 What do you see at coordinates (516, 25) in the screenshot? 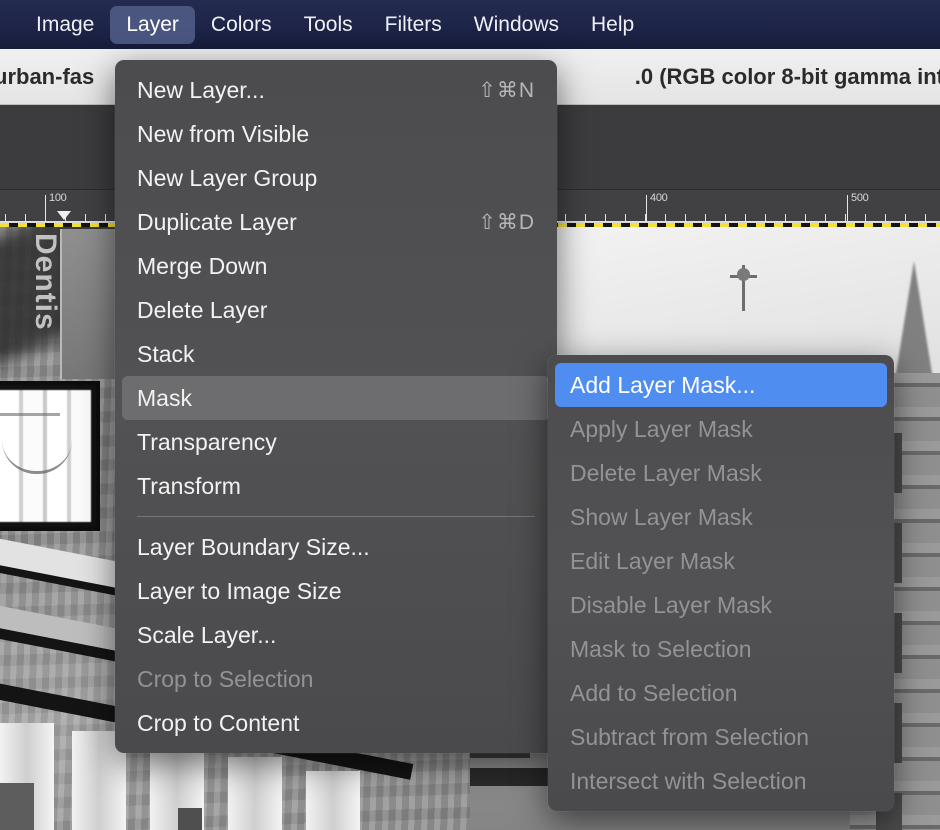
I see `menubar-item-windows: Windows` at bounding box center [516, 25].